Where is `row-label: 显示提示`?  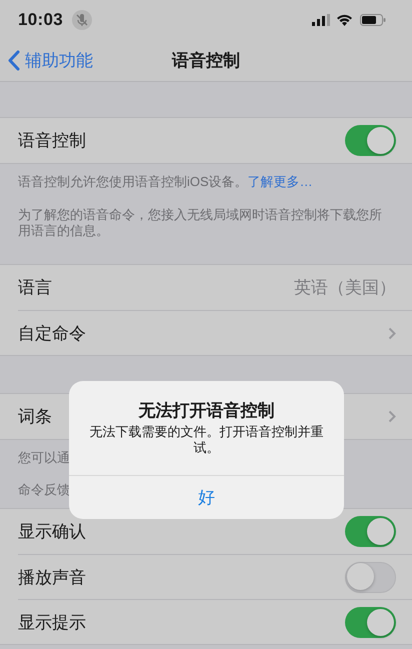 row-label: 显示提示 is located at coordinates (52, 623).